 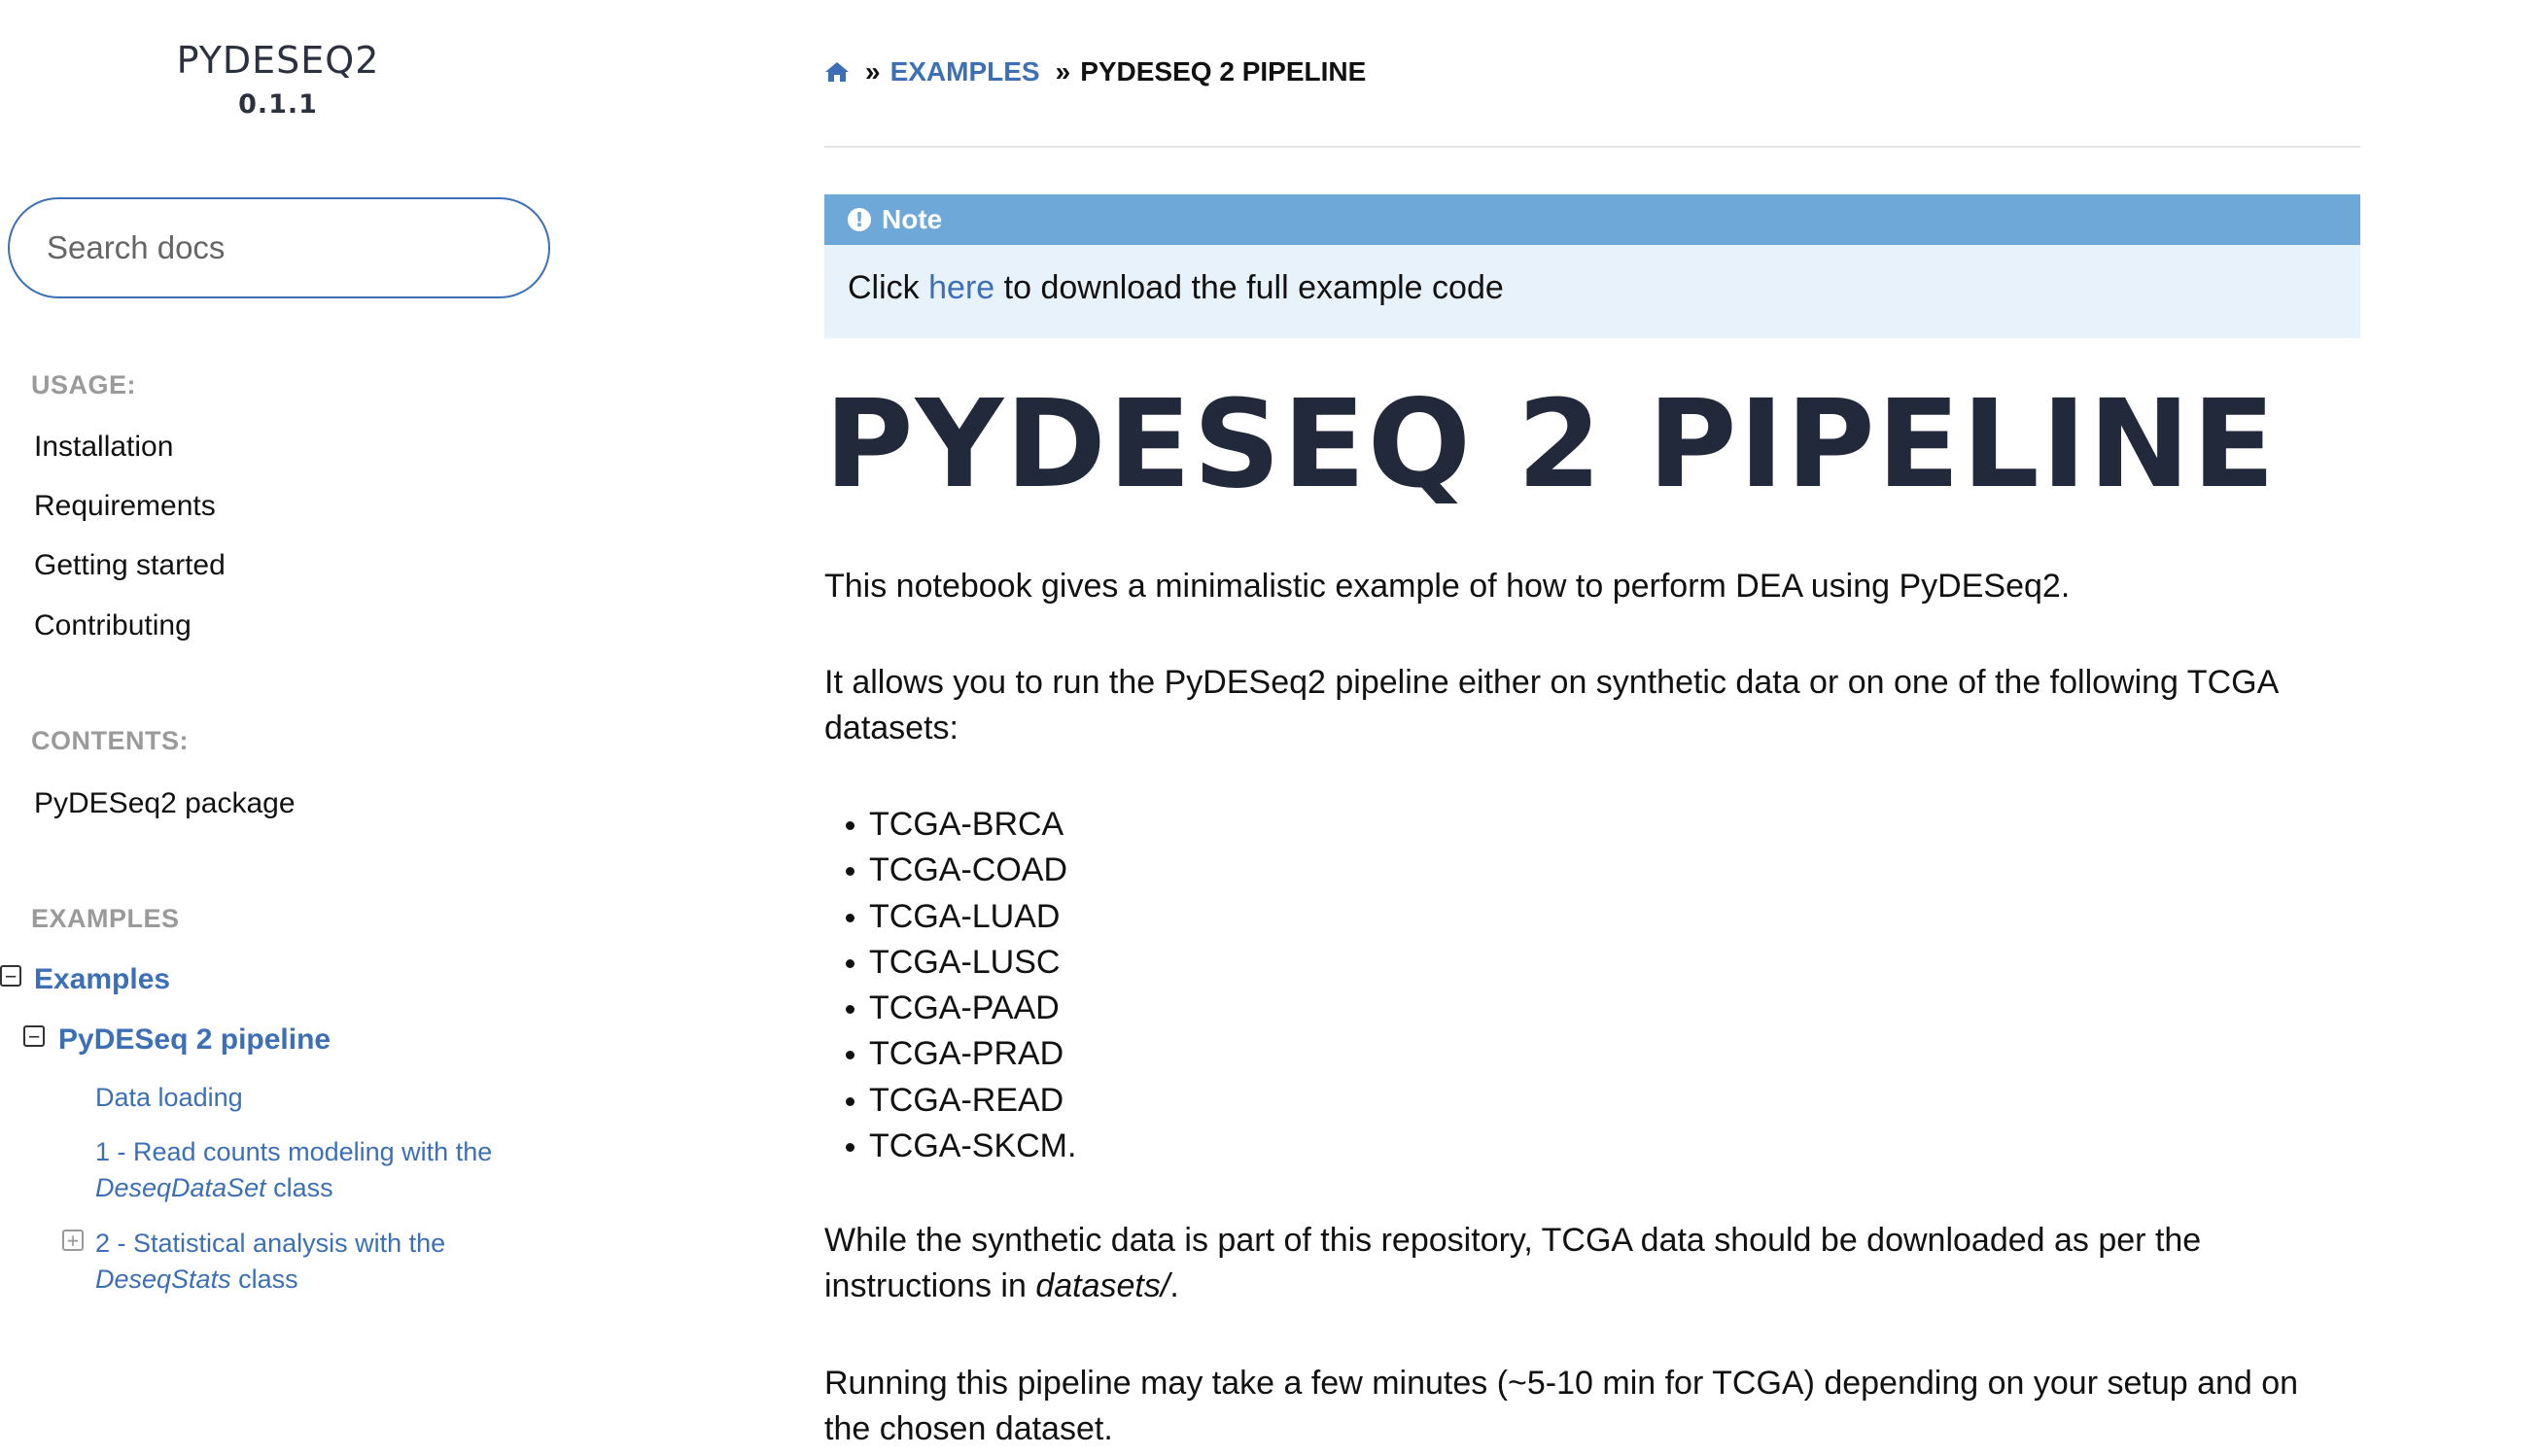 I want to click on search-input, so click(x=279, y=247).